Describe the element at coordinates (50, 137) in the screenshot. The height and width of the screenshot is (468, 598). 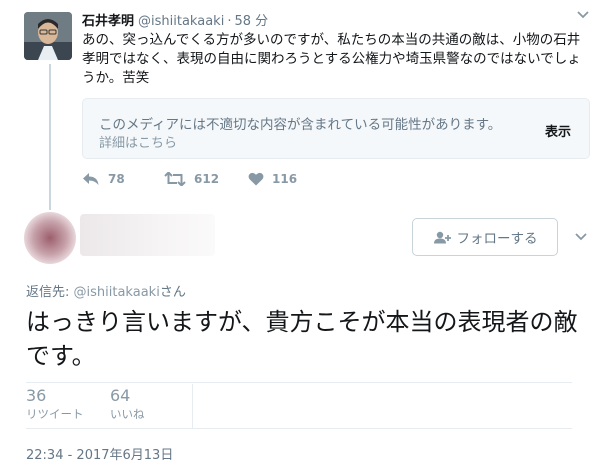
I see `thread-connector-line` at that location.